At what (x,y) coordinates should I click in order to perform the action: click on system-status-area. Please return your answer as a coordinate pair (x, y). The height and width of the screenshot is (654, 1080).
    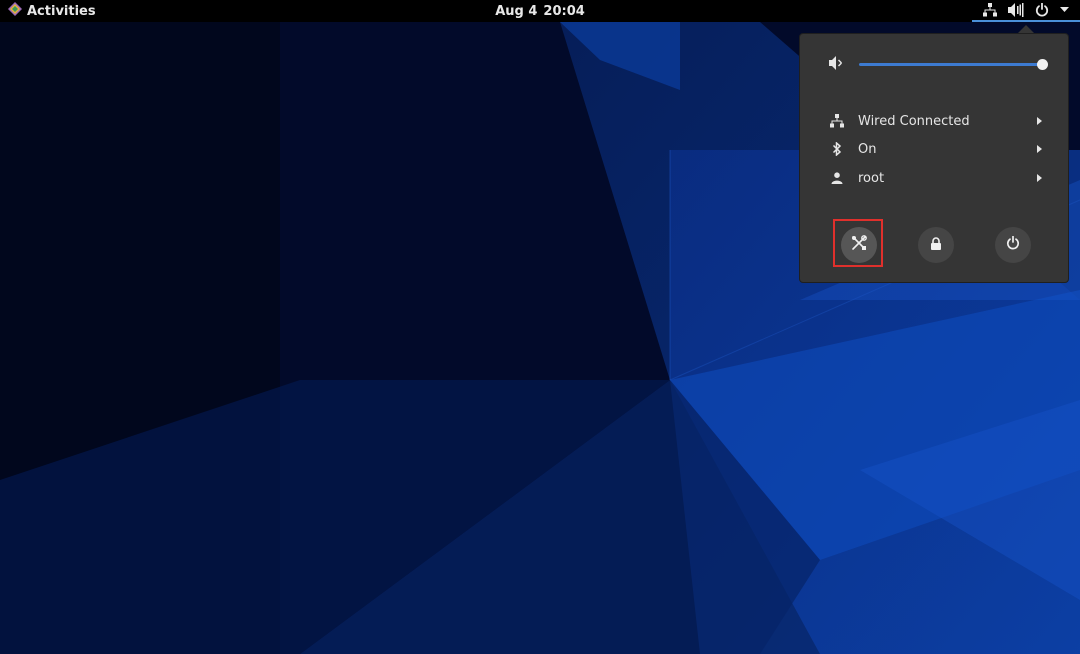
    Looking at the image, I should click on (1026, 11).